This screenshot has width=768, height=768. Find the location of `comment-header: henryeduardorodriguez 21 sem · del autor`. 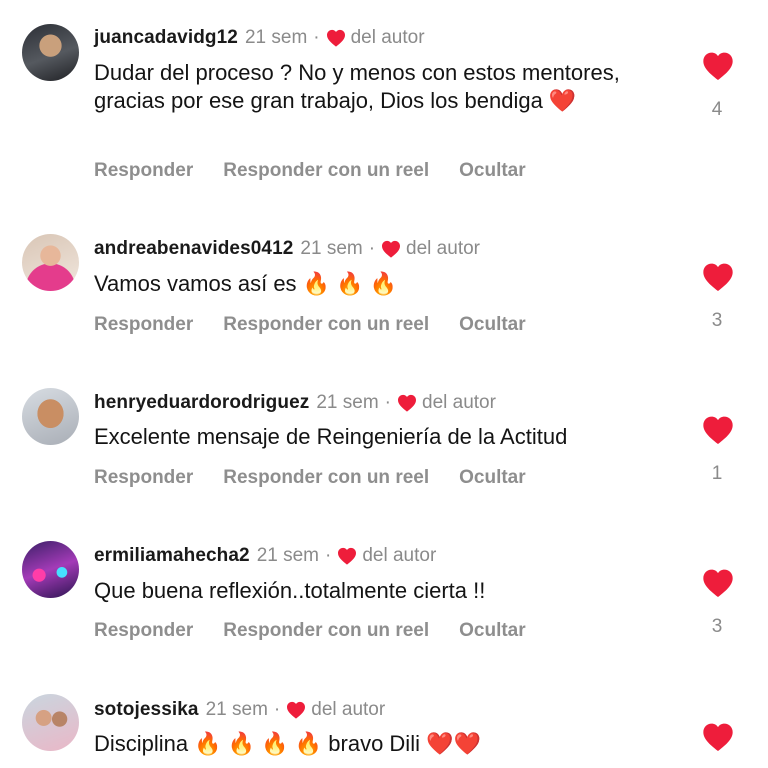

comment-header: henryeduardorodriguez 21 sem · del autor is located at coordinates (295, 403).